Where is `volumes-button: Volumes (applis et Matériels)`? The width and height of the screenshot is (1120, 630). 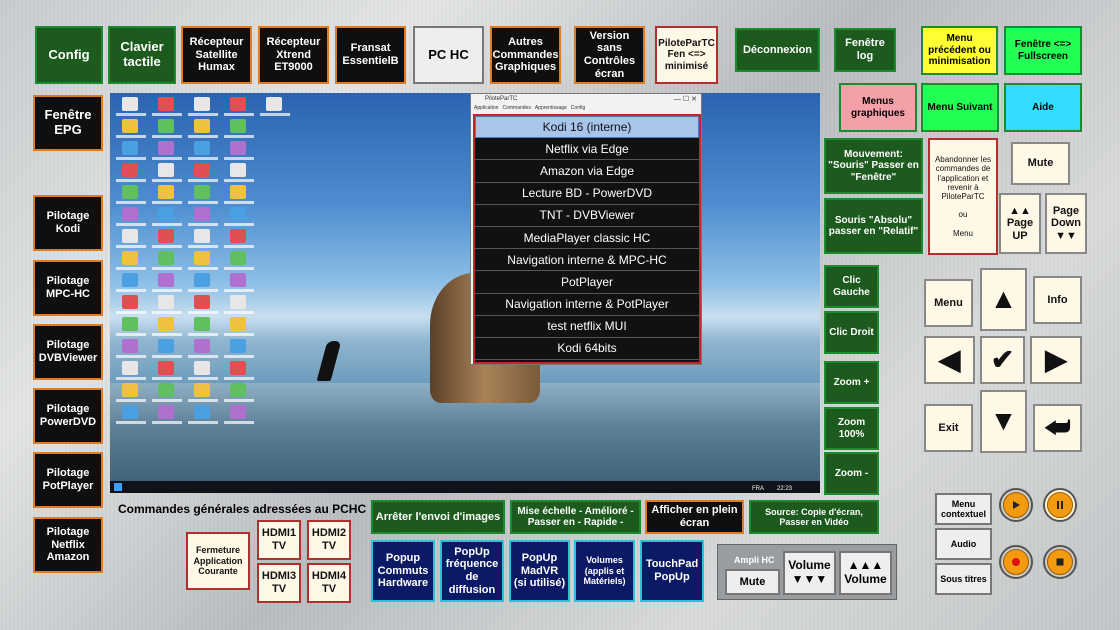
volumes-button: Volumes (applis et Matériels) is located at coordinates (604, 571).